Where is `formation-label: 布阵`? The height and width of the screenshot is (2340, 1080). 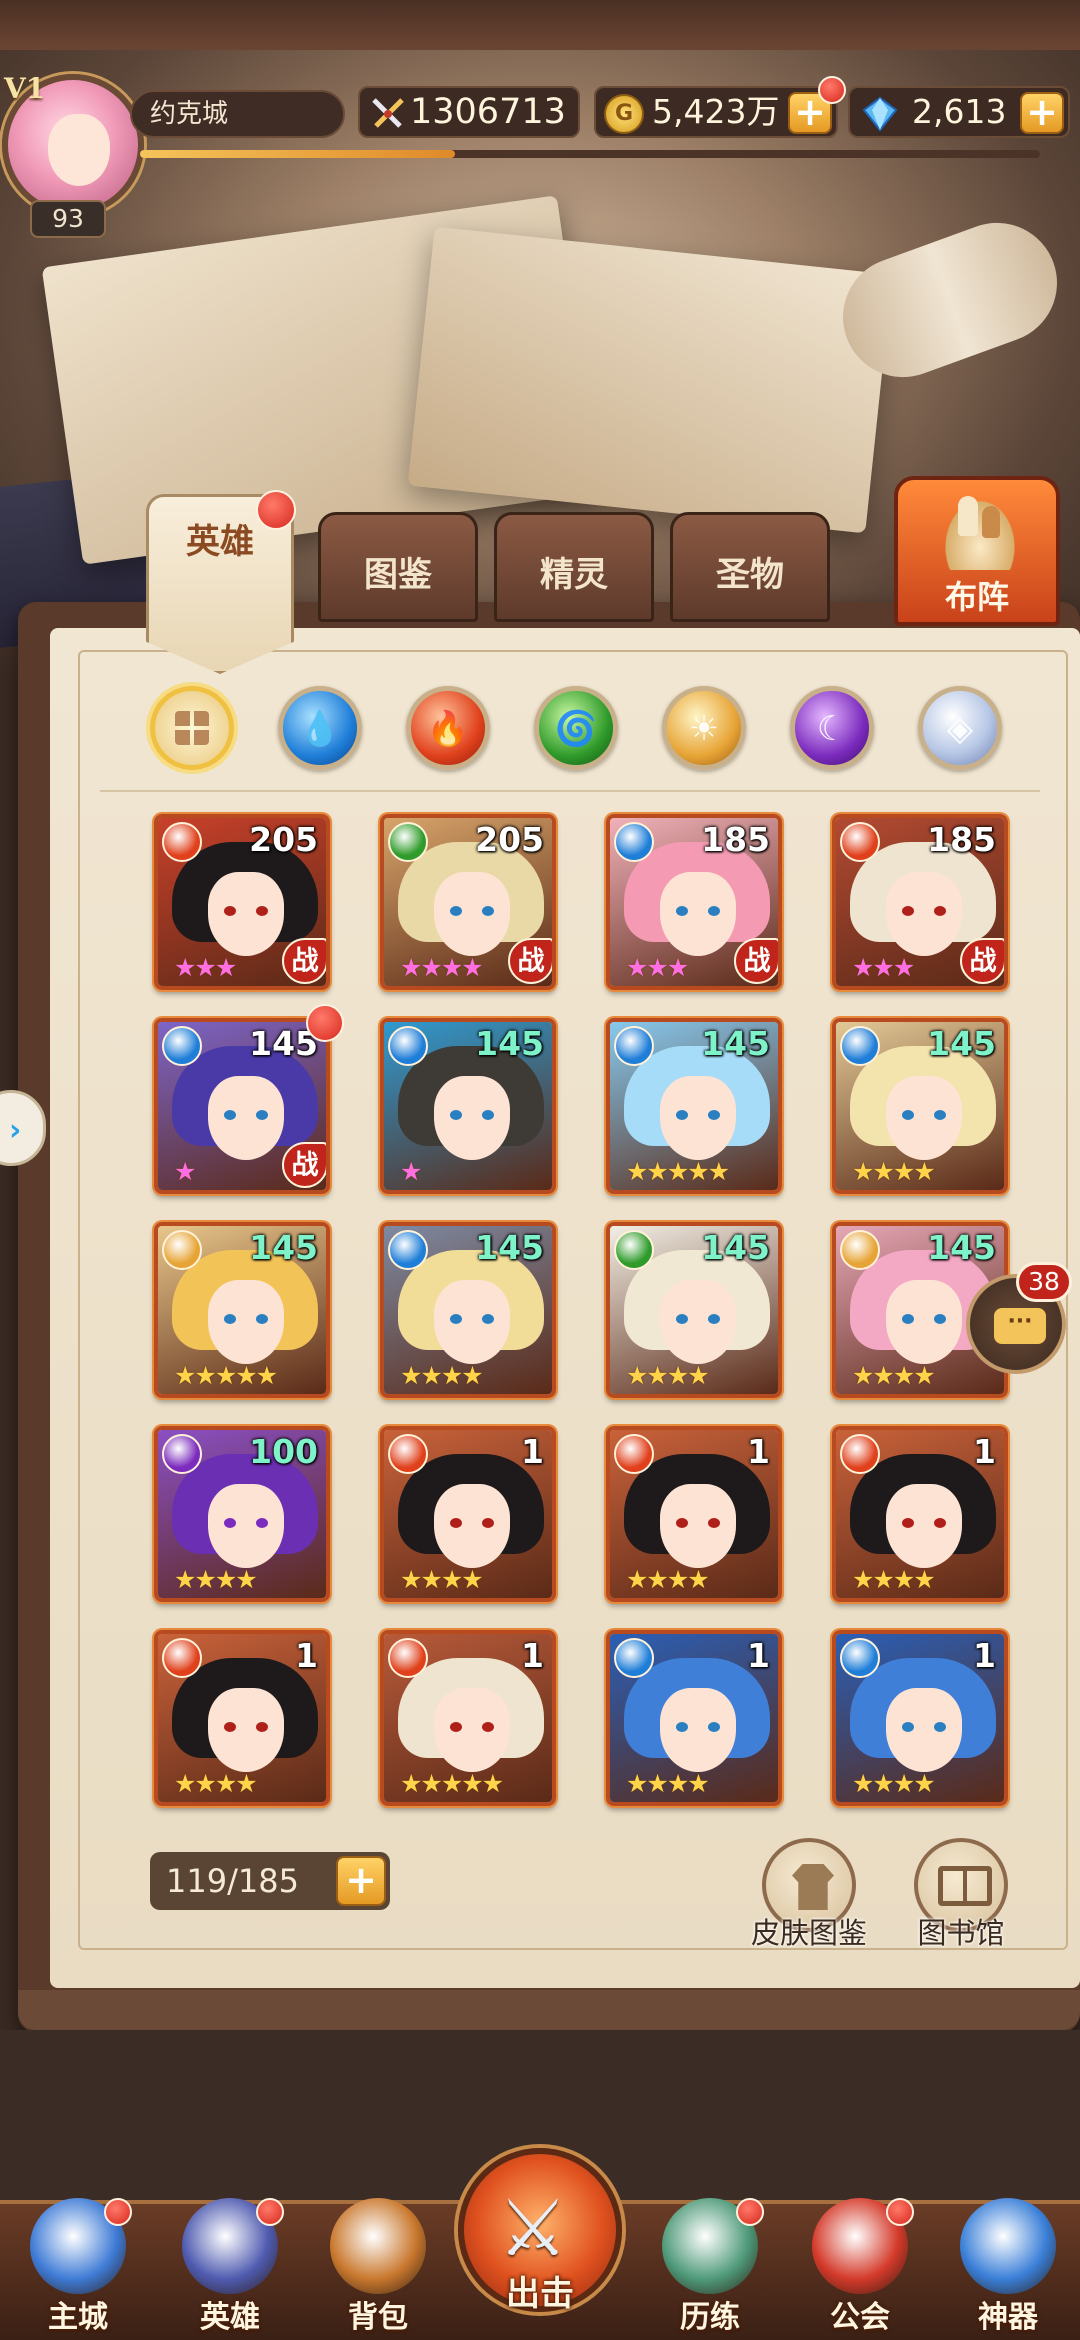
formation-label: 布阵 is located at coordinates (976, 597).